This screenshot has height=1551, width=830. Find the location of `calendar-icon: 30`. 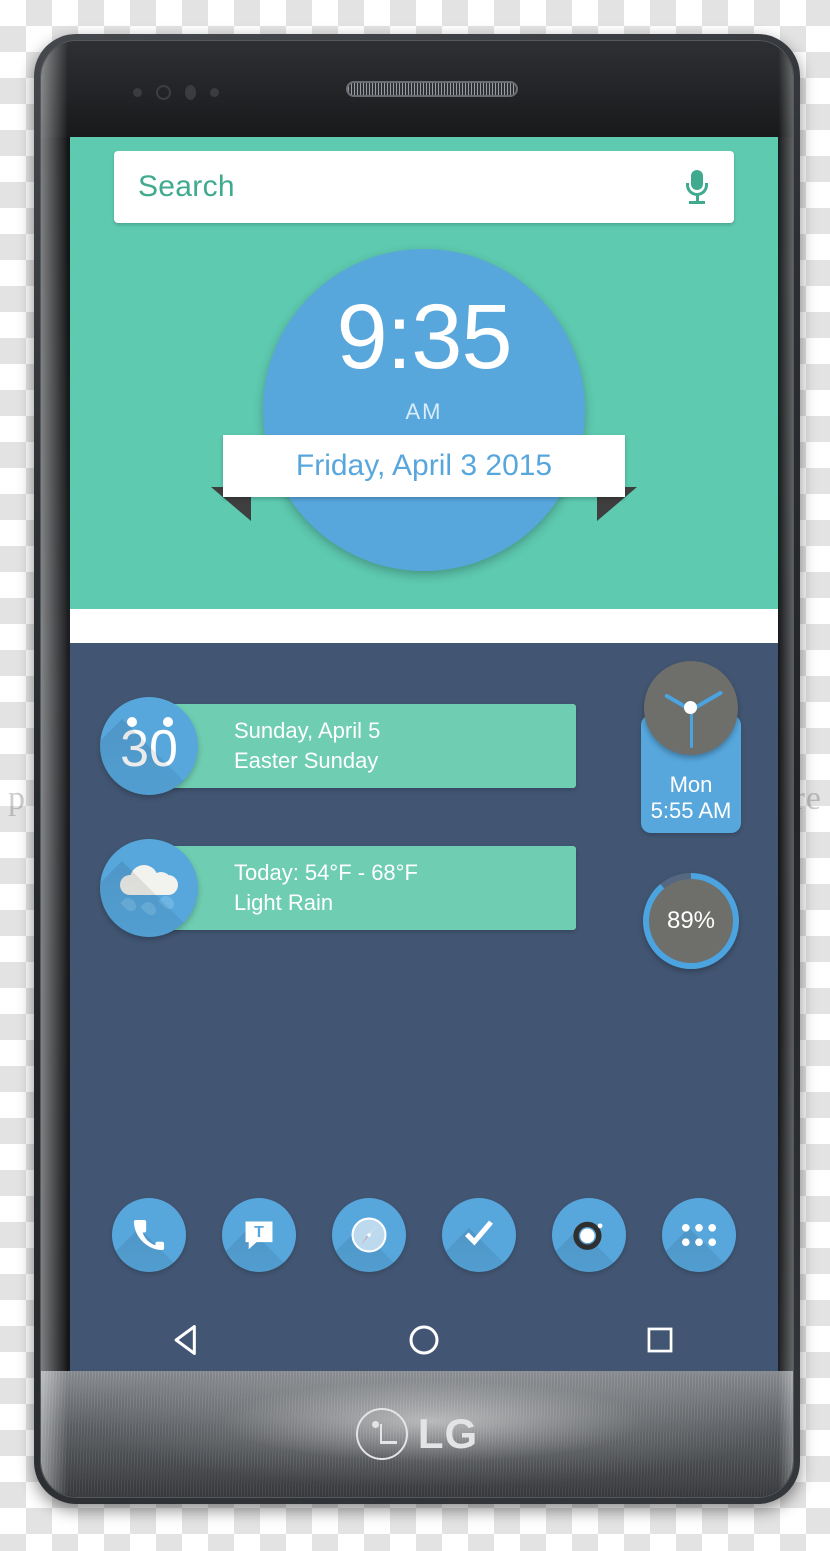

calendar-icon: 30 is located at coordinates (149, 746).